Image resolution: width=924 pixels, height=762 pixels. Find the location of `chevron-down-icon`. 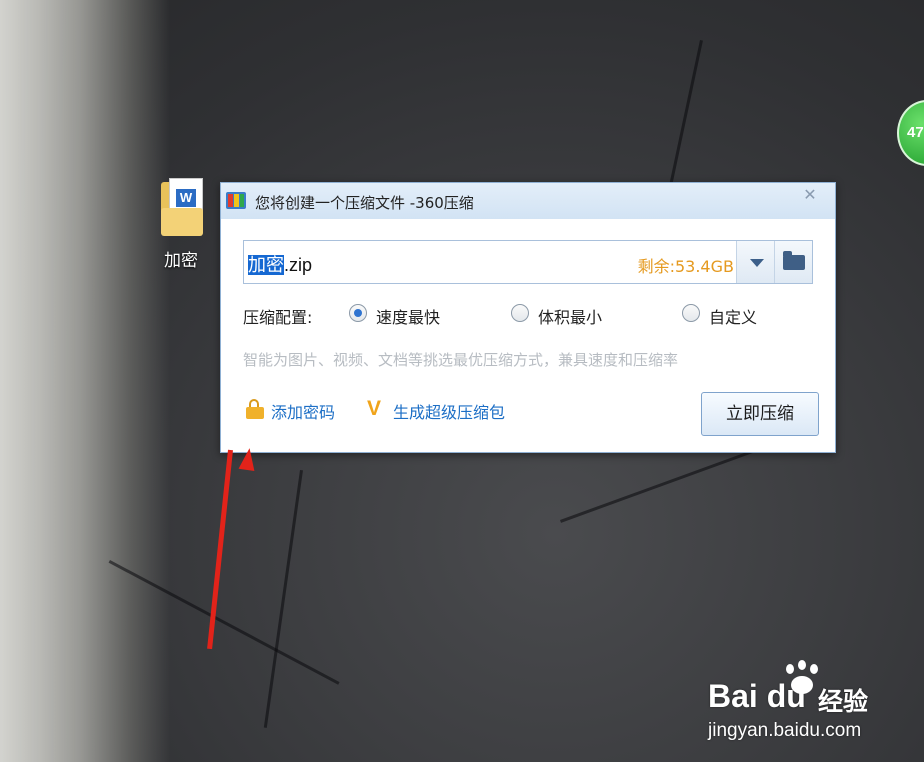

chevron-down-icon is located at coordinates (757, 263).